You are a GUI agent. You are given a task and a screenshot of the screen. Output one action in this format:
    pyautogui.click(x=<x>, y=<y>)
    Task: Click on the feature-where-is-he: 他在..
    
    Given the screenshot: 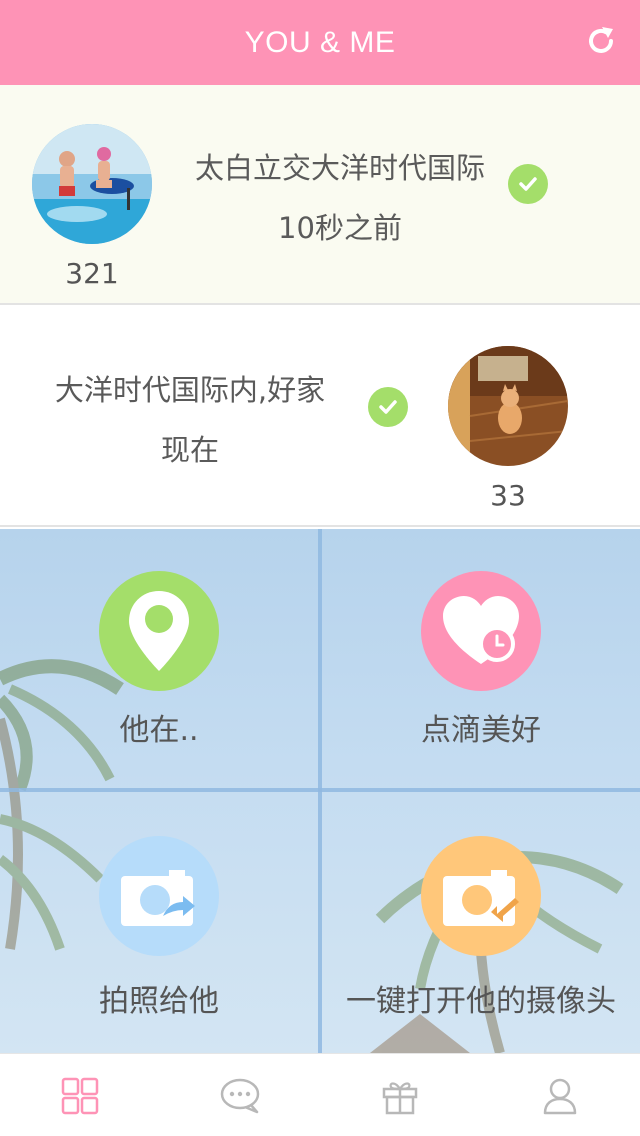 What is the action you would take?
    pyautogui.click(x=159, y=658)
    